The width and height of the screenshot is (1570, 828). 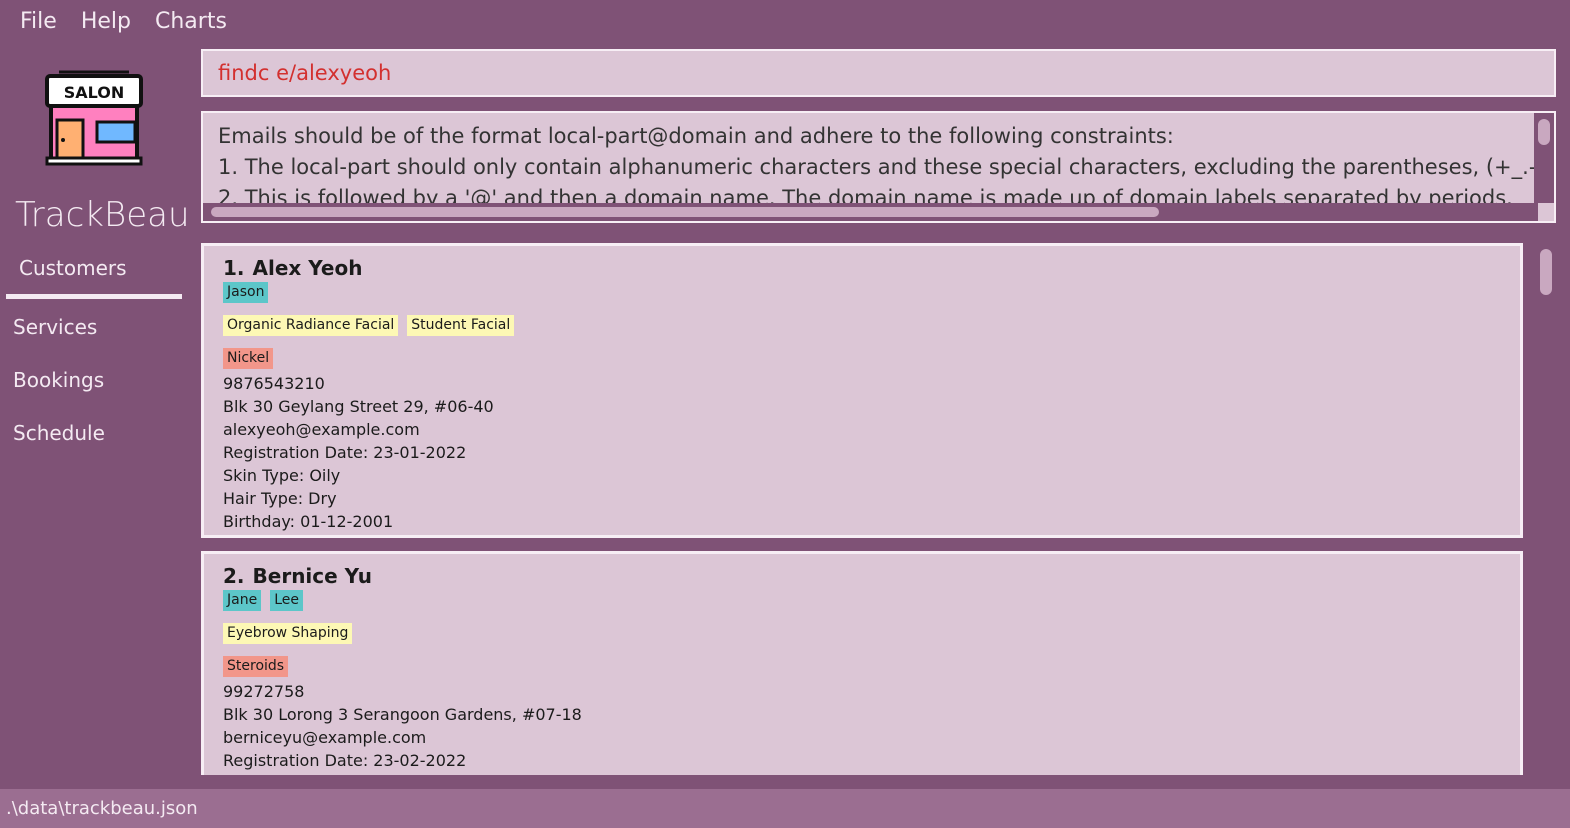 I want to click on service-tags: Organic Radiance Facial Student Facial, so click(x=871, y=331).